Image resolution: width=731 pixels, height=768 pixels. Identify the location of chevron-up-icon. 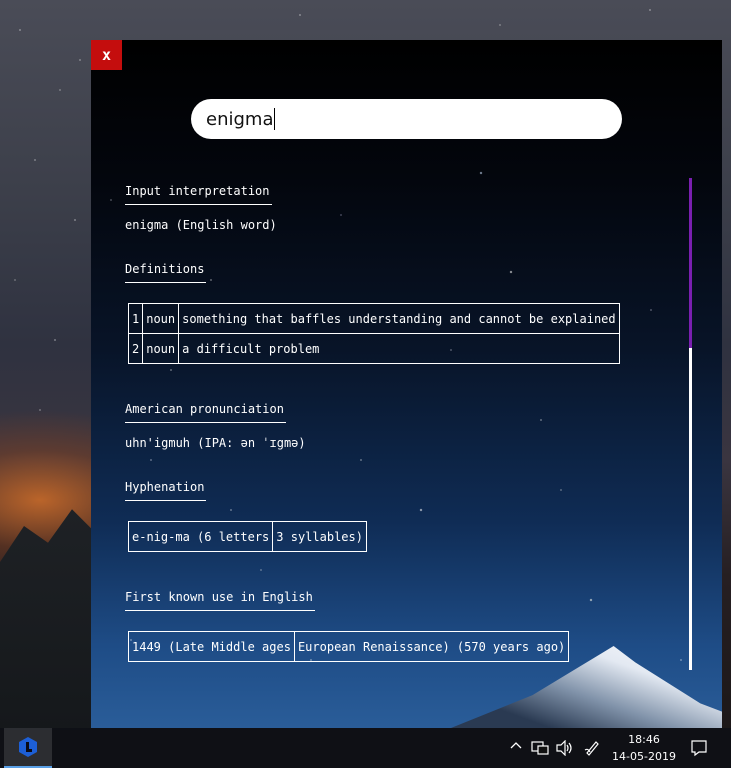
(516, 746).